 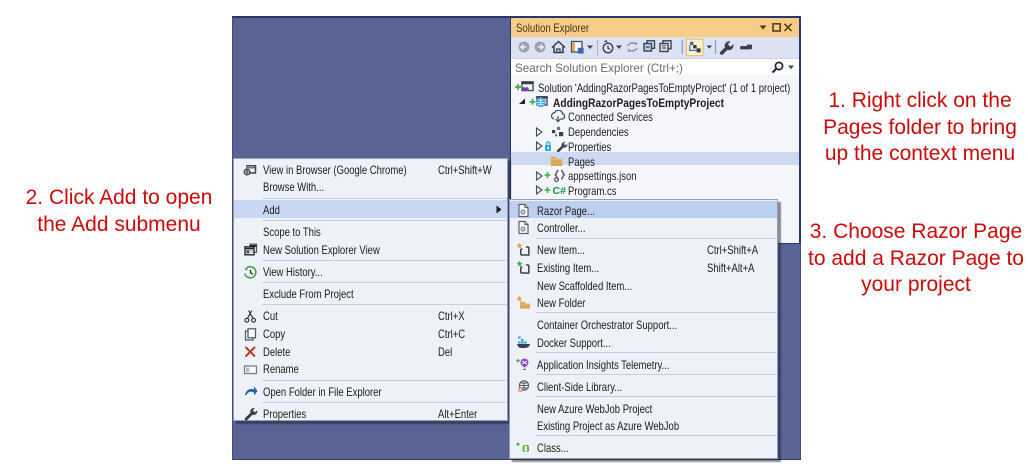 I want to click on svg-text: C#, so click(x=560, y=191).